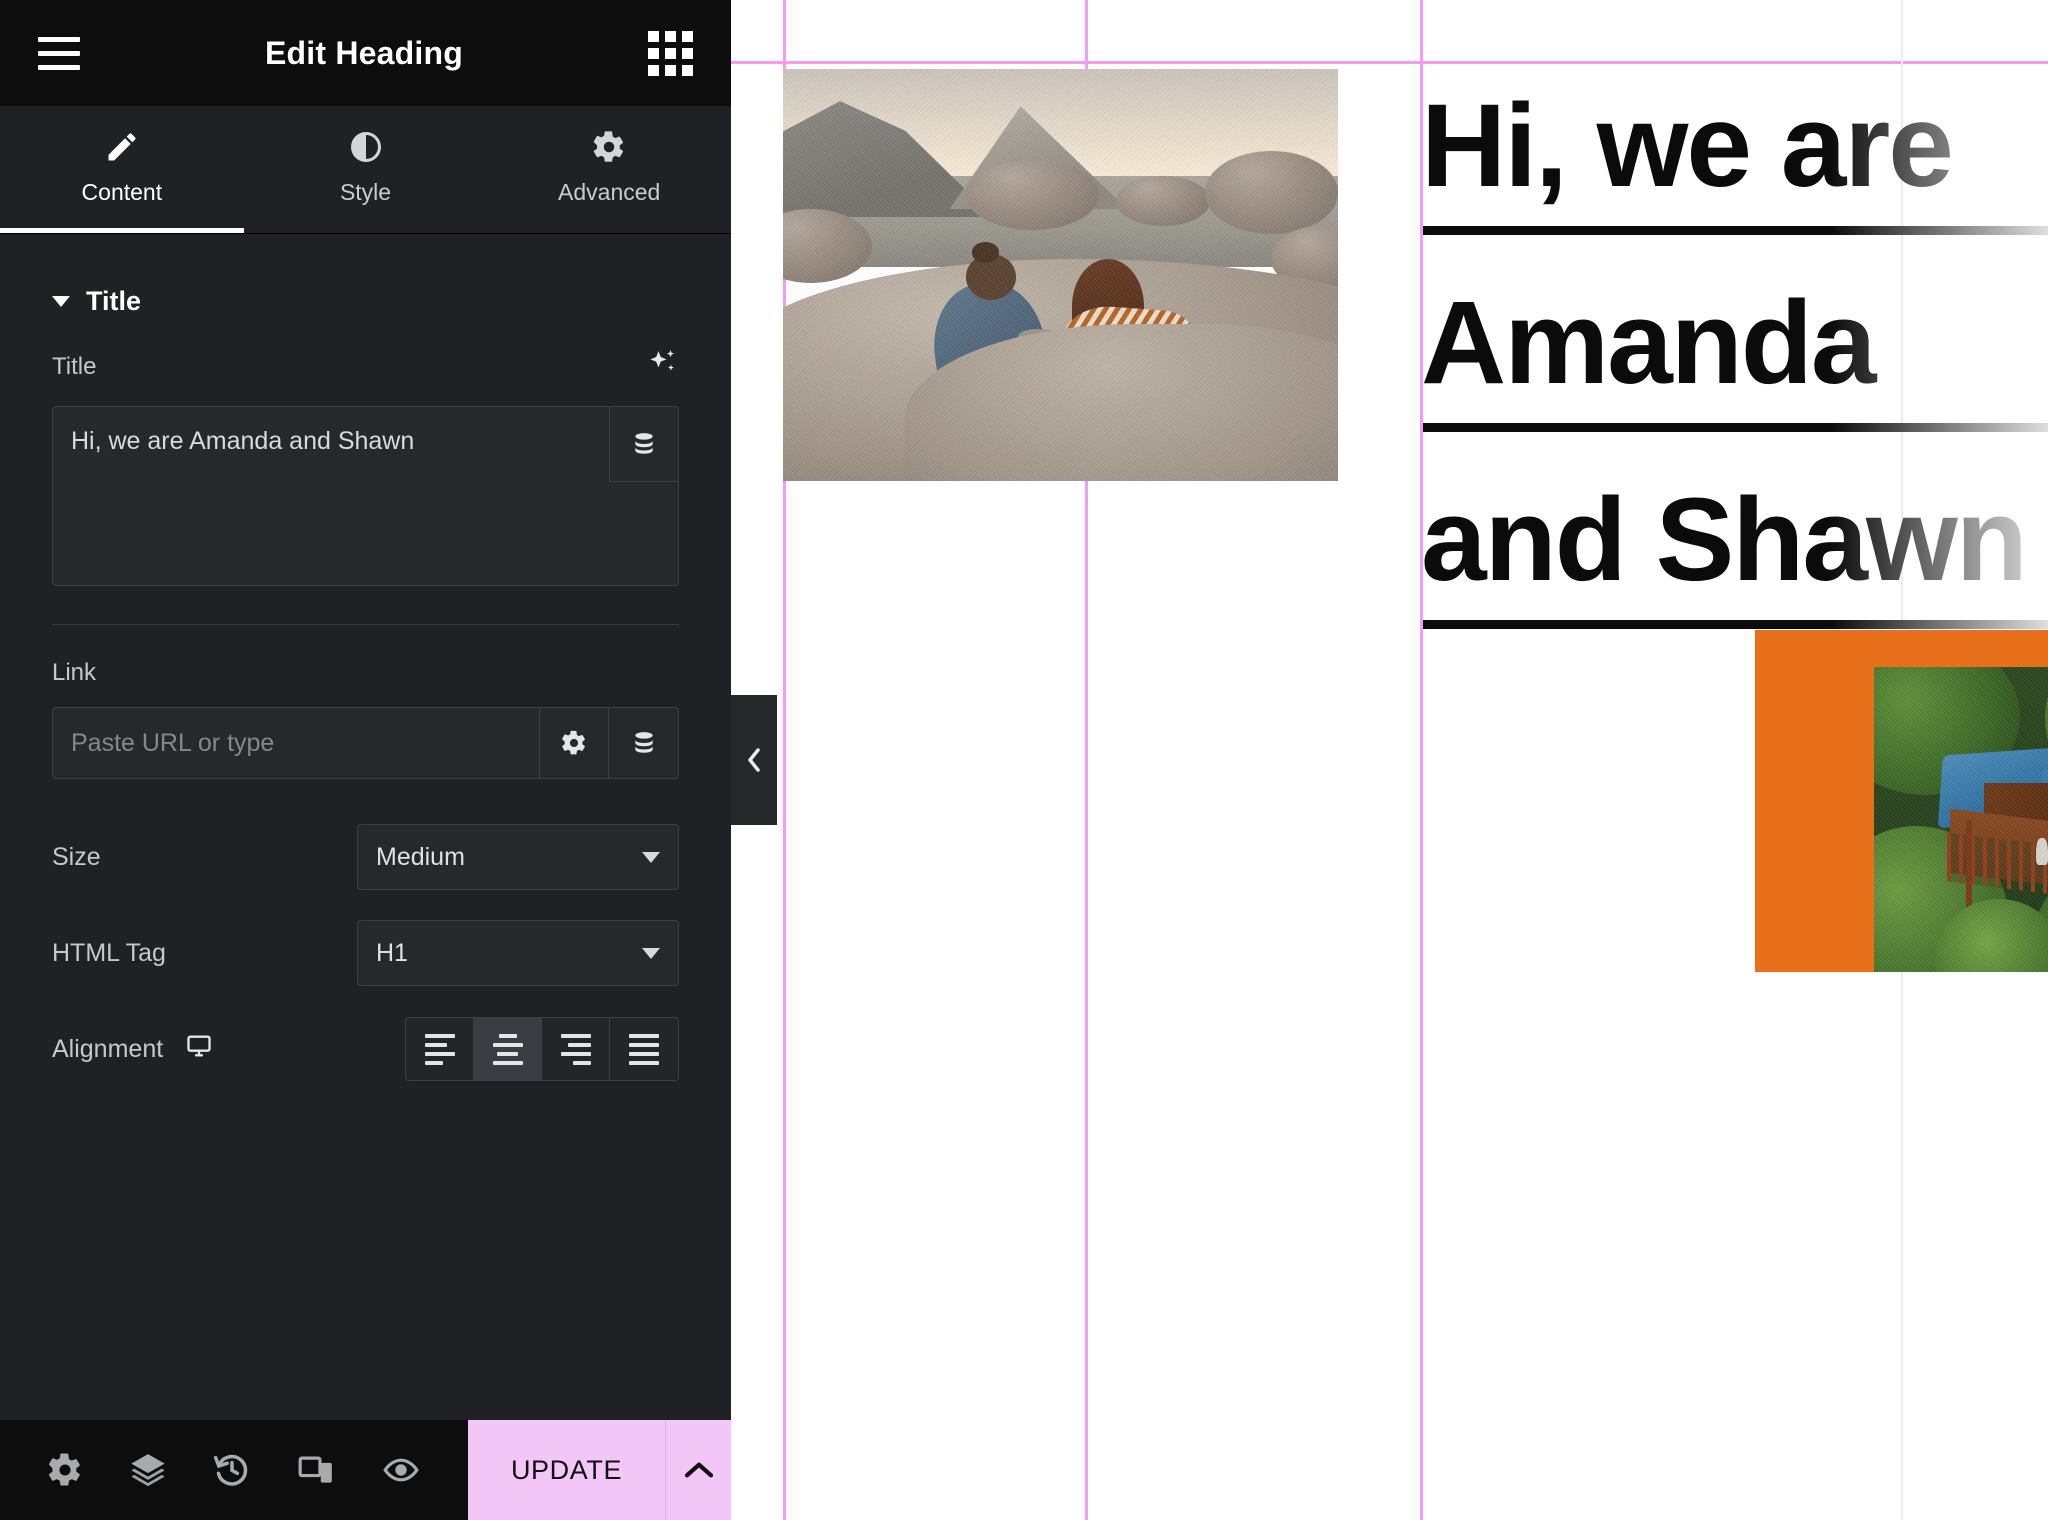 This screenshot has height=1520, width=2048. I want to click on align-center-icon, so click(507, 1049).